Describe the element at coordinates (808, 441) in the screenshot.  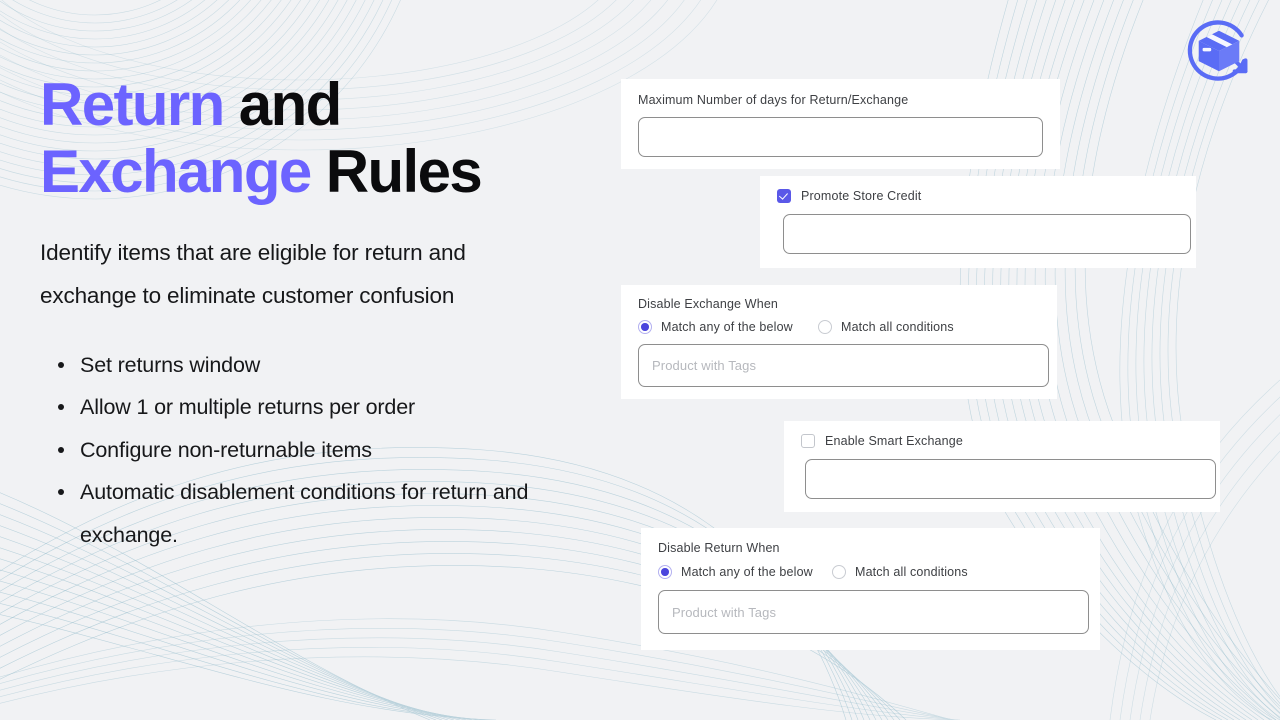
I see `checkbox-empty-icon` at that location.